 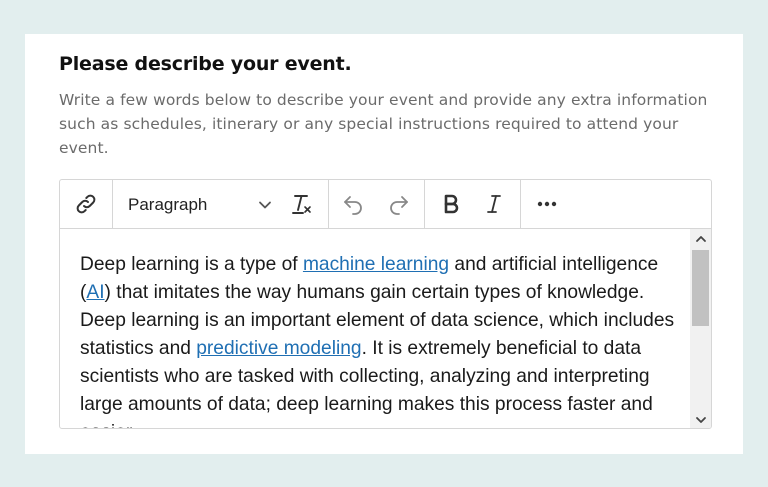 What do you see at coordinates (168, 204) in the screenshot?
I see `block-format-value: Paragraph` at bounding box center [168, 204].